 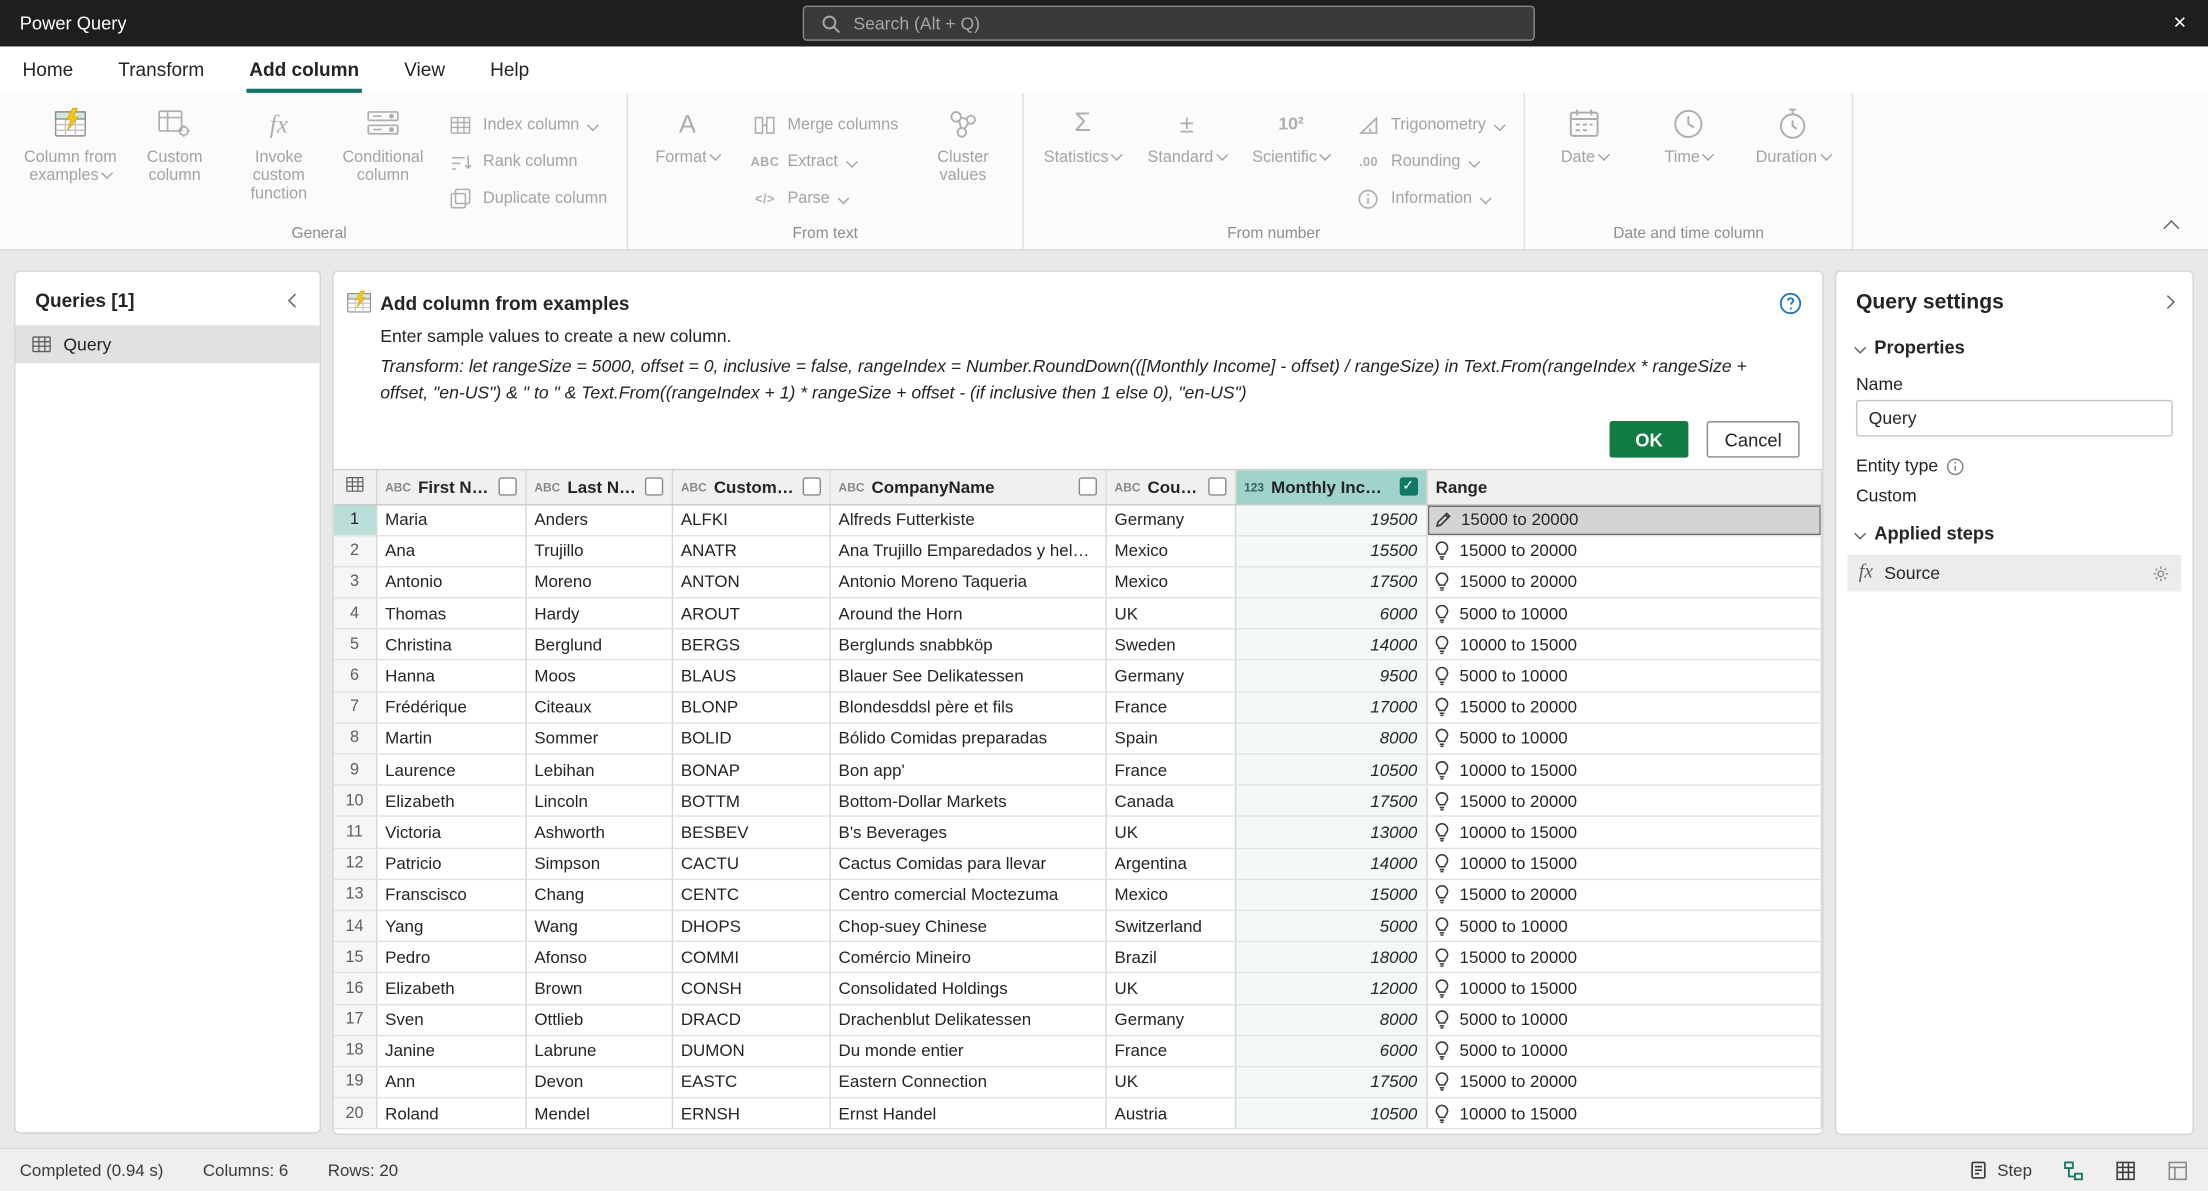 I want to click on cell-company_name: Blauer See Delikatessen, so click(x=968, y=676).